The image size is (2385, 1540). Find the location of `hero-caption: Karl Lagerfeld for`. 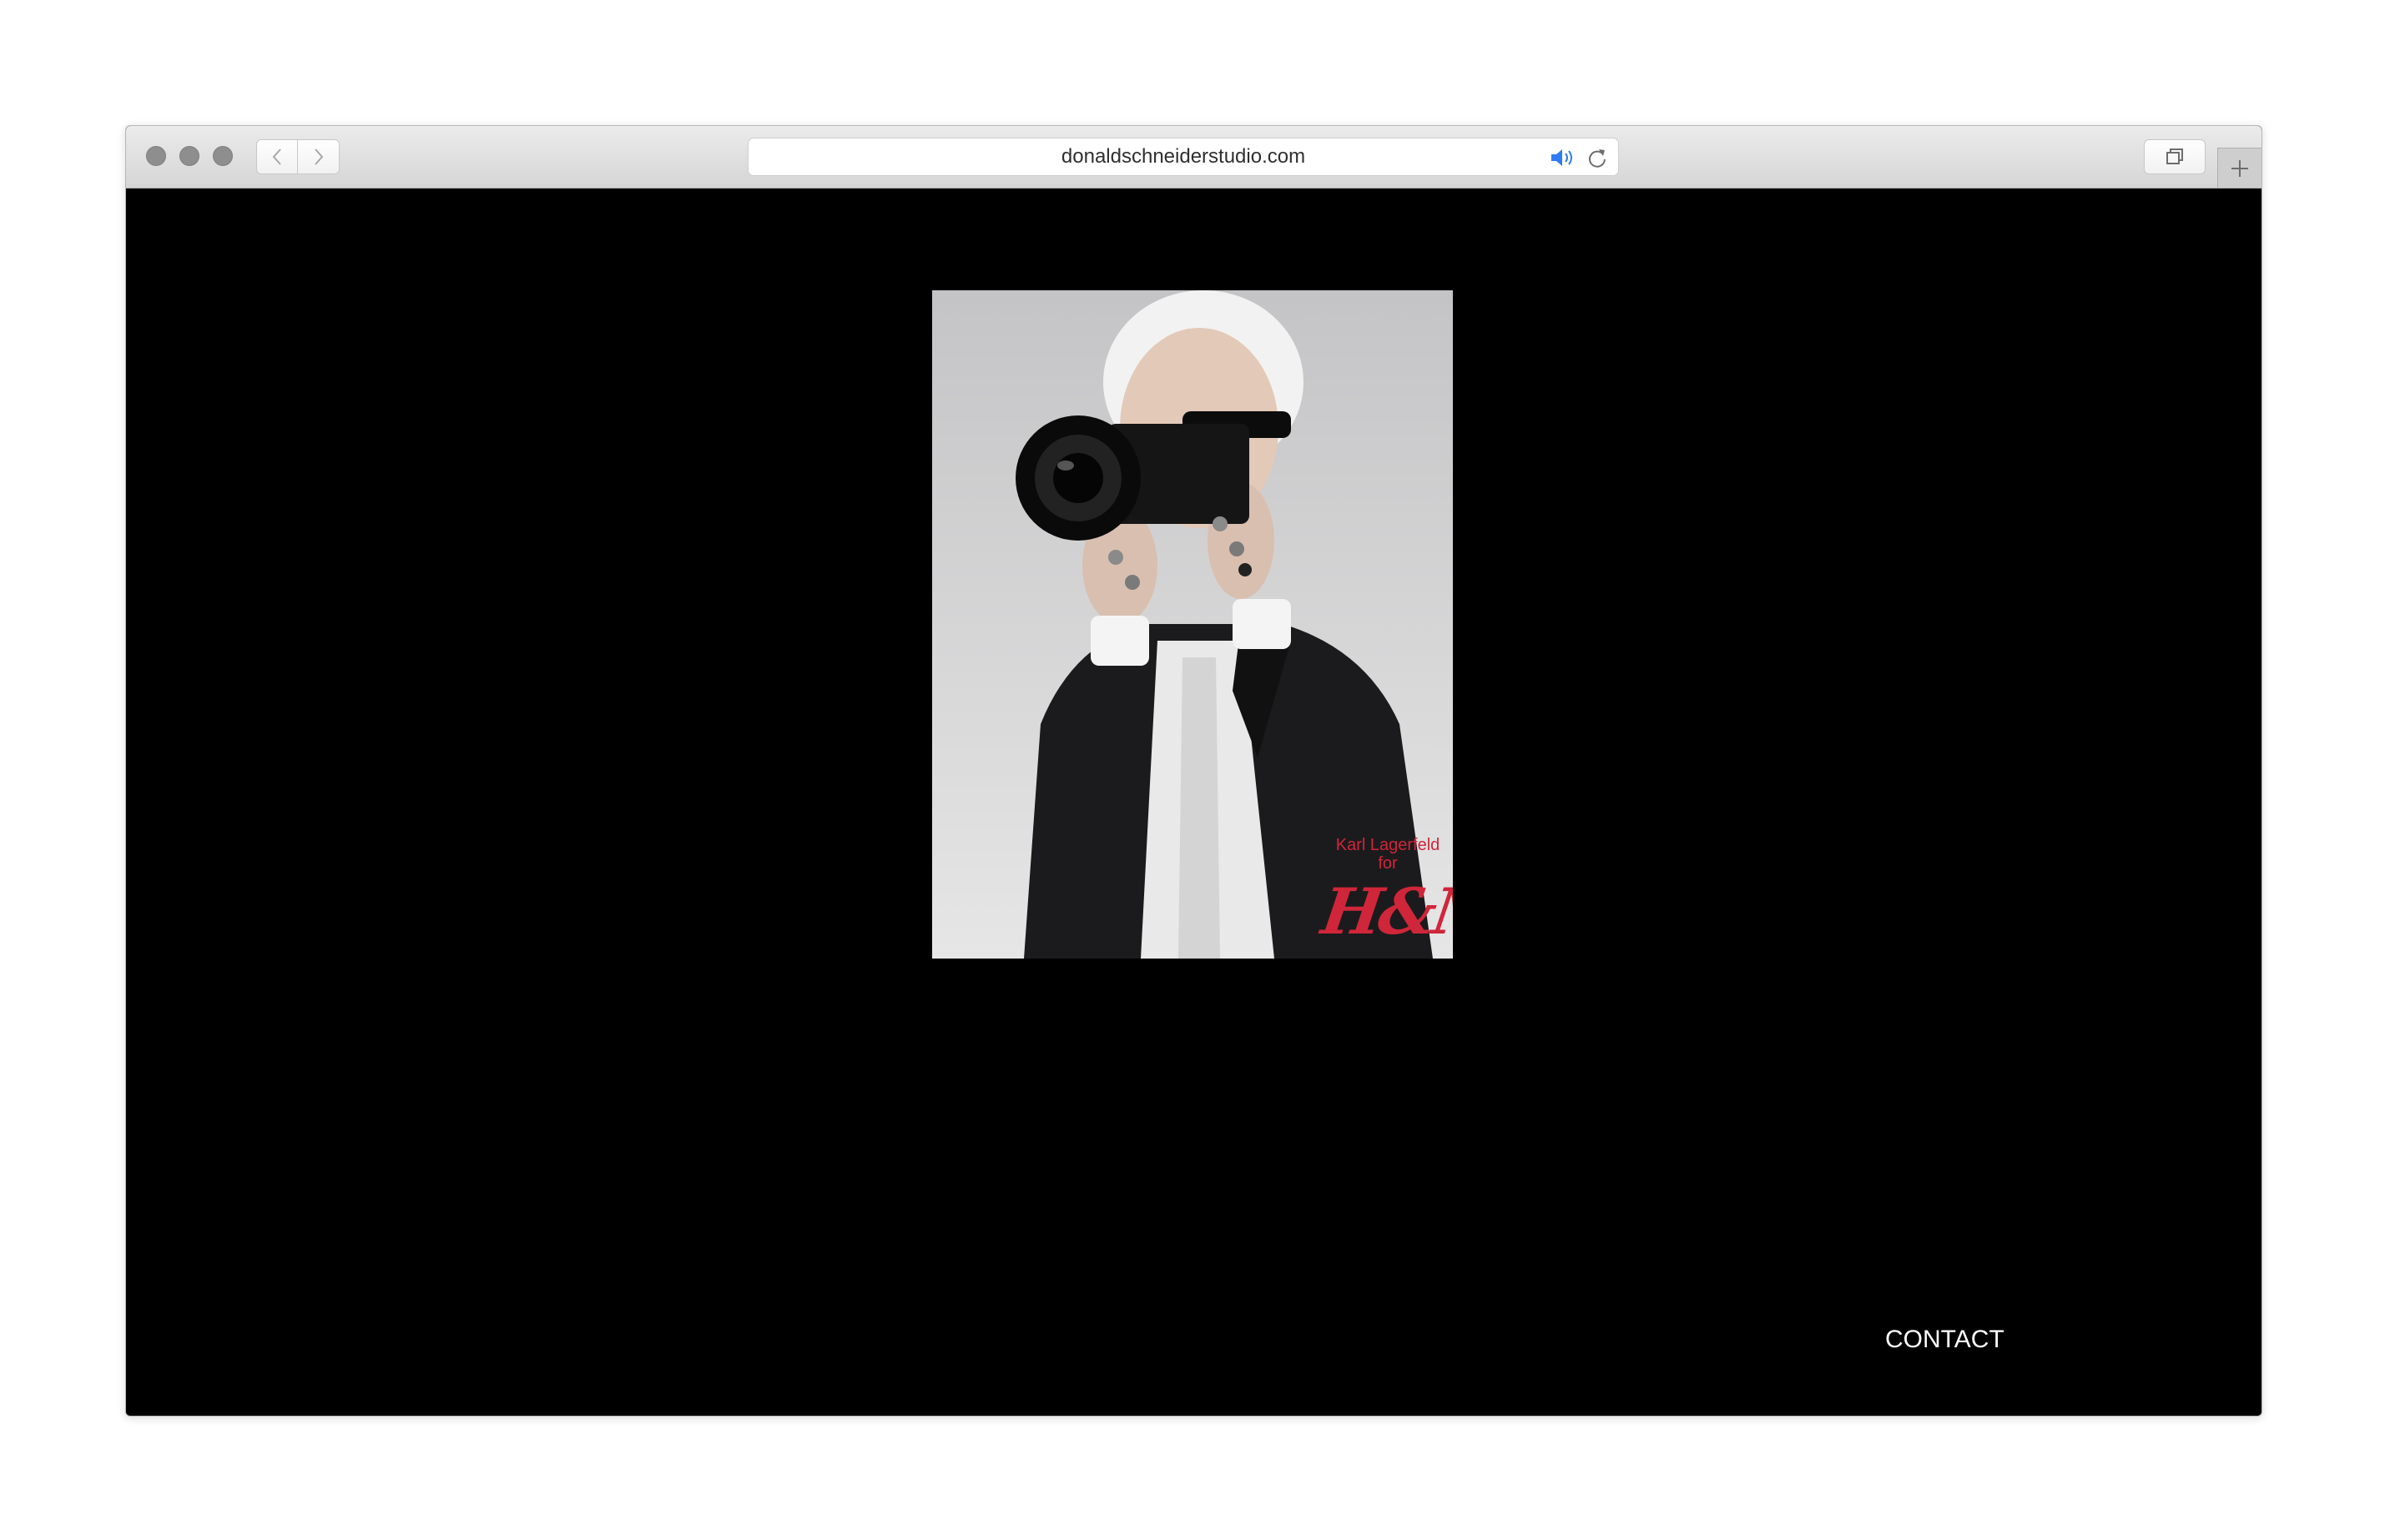

hero-caption: Karl Lagerfeld for is located at coordinates (1387, 854).